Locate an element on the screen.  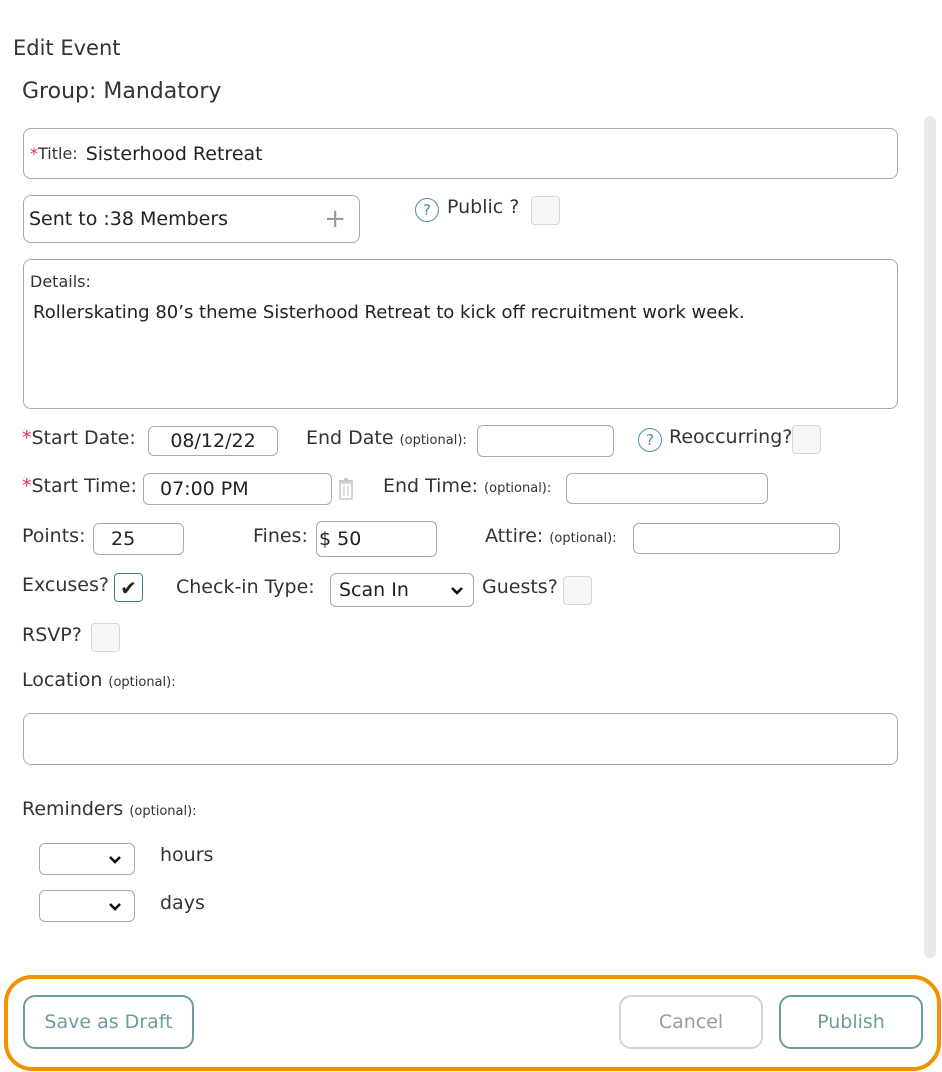
reminders-label: Reminders (optional): is located at coordinates (109, 809).